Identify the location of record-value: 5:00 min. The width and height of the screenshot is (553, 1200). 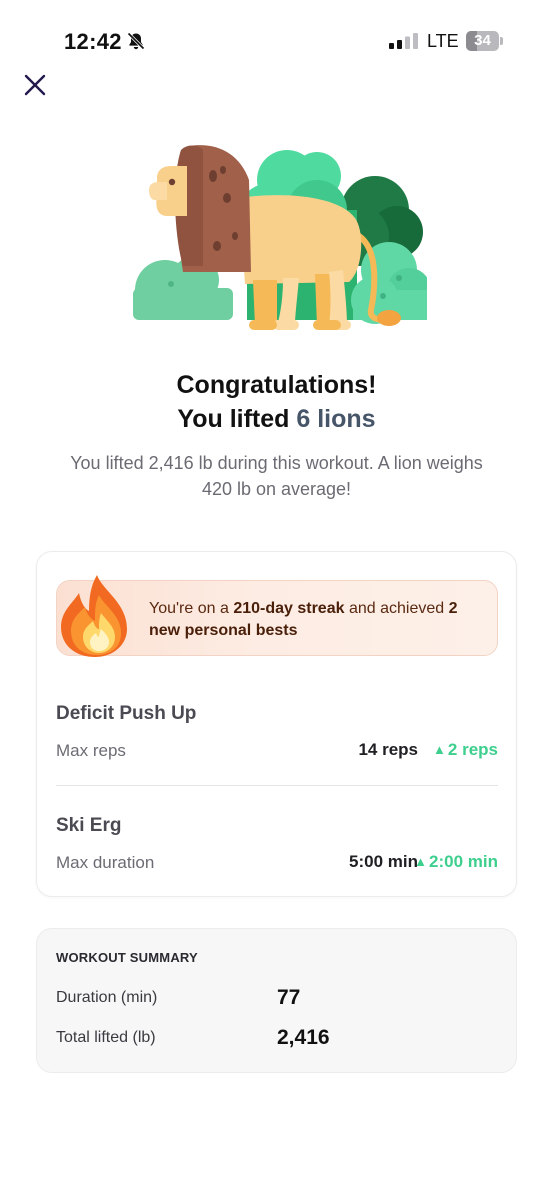
(383, 861).